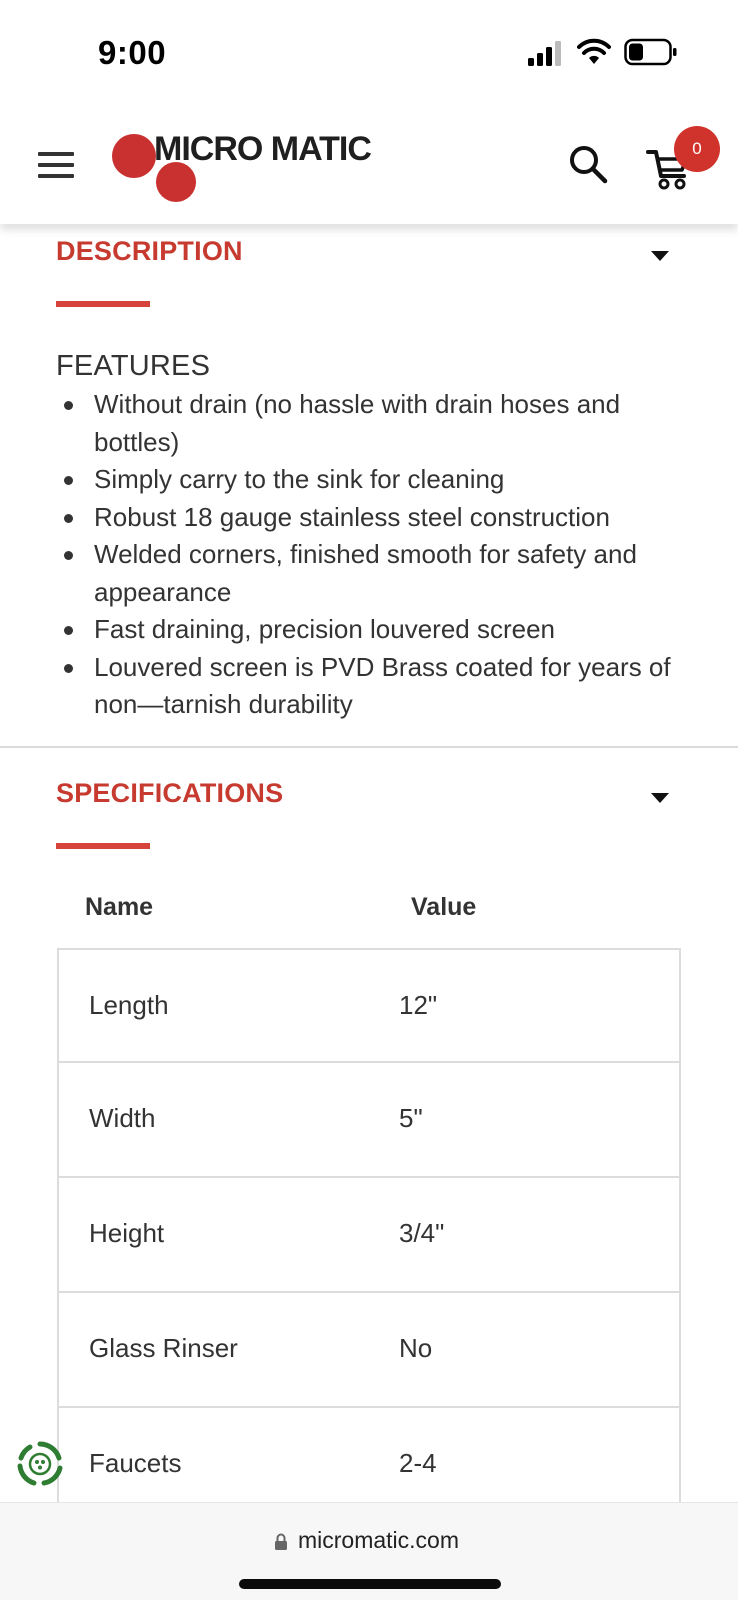 The height and width of the screenshot is (1600, 738). I want to click on list-item: Simply carry to the sink for cleaning, so click(376, 480).